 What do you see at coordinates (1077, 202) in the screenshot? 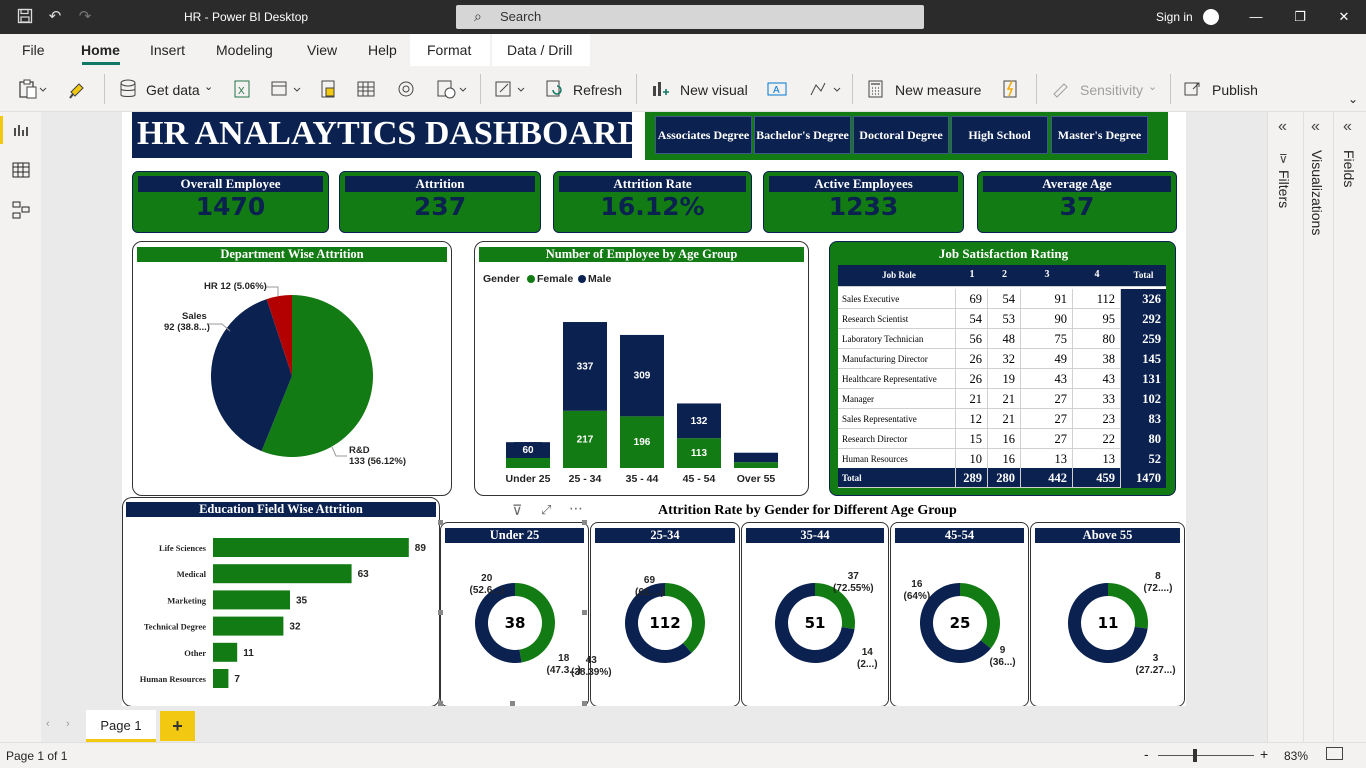
I see `kpi-card: Average Age 37` at bounding box center [1077, 202].